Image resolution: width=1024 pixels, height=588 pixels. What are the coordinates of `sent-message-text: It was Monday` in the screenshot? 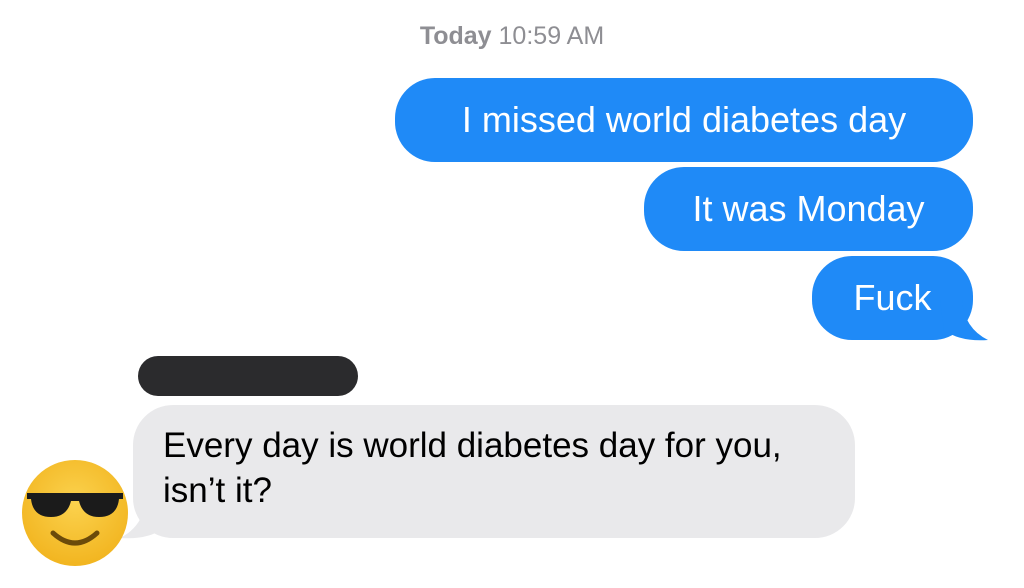 It's located at (808, 208).